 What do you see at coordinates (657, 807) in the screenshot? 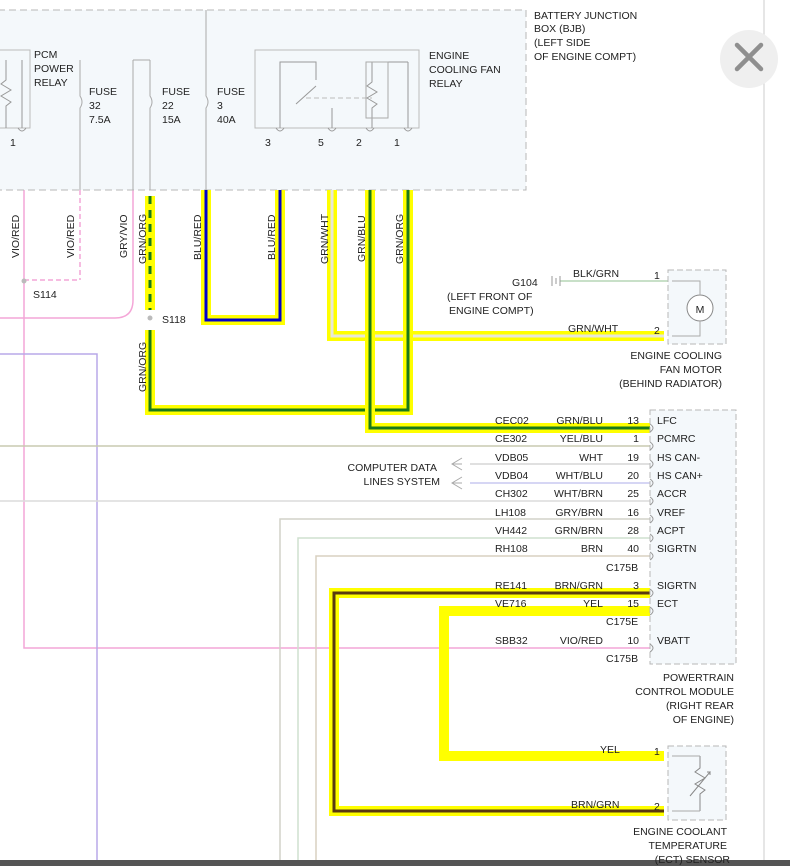
I see `ect-pin: 2` at bounding box center [657, 807].